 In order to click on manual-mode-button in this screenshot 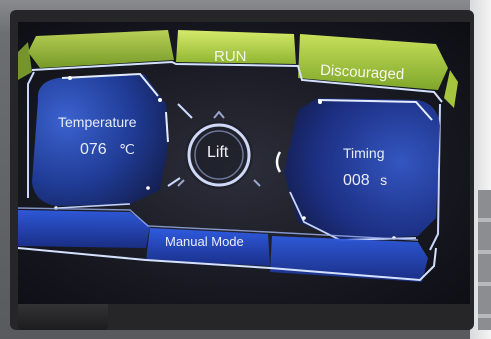, I will do `click(209, 246)`.